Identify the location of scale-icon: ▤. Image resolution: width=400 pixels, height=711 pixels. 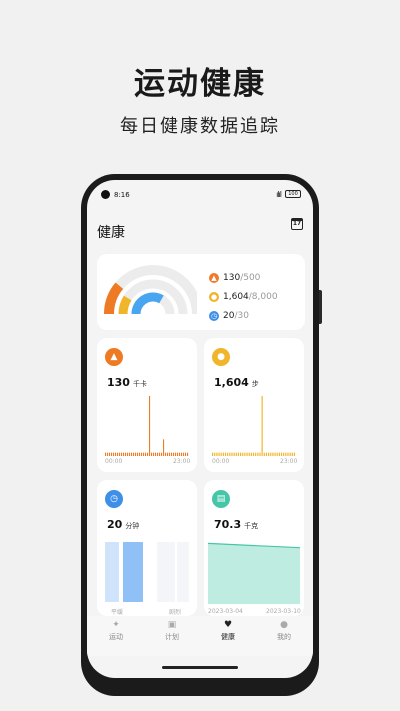
(221, 499).